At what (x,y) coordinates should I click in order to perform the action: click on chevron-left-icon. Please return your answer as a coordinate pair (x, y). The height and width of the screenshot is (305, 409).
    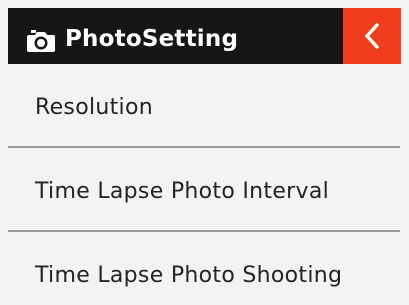
    Looking at the image, I should click on (372, 36).